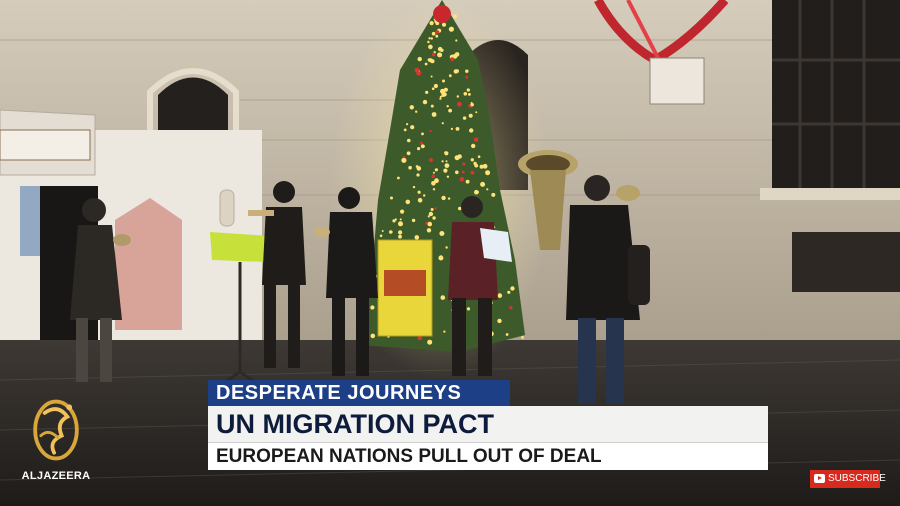  What do you see at coordinates (56, 430) in the screenshot?
I see `aljazeera-logo-icon` at bounding box center [56, 430].